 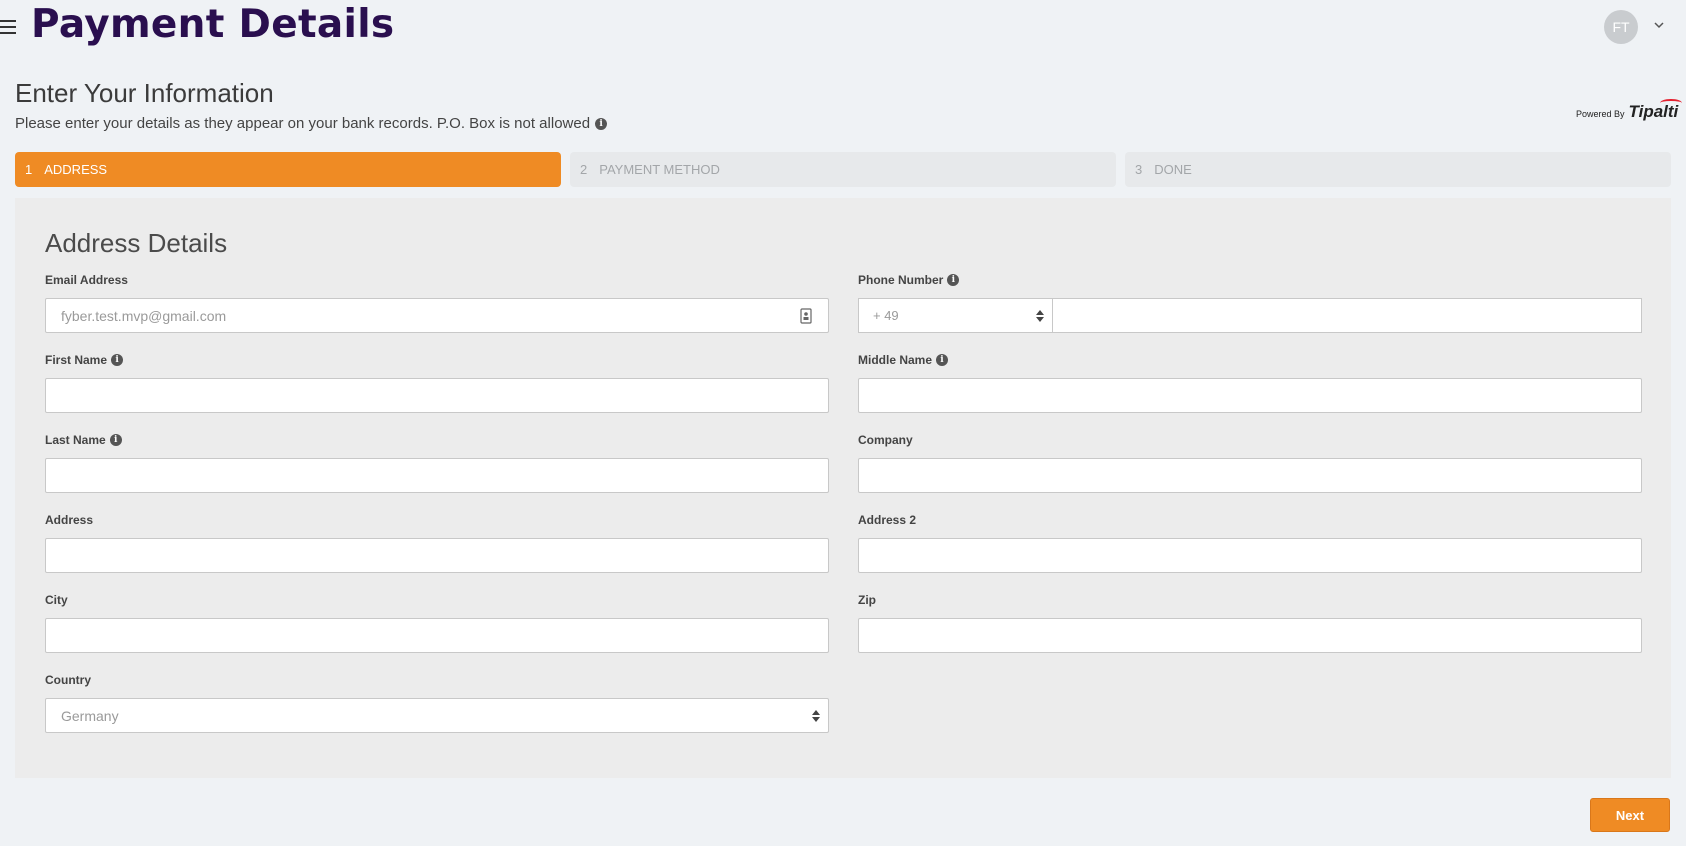 What do you see at coordinates (1250, 395) in the screenshot?
I see `middle-name-input` at bounding box center [1250, 395].